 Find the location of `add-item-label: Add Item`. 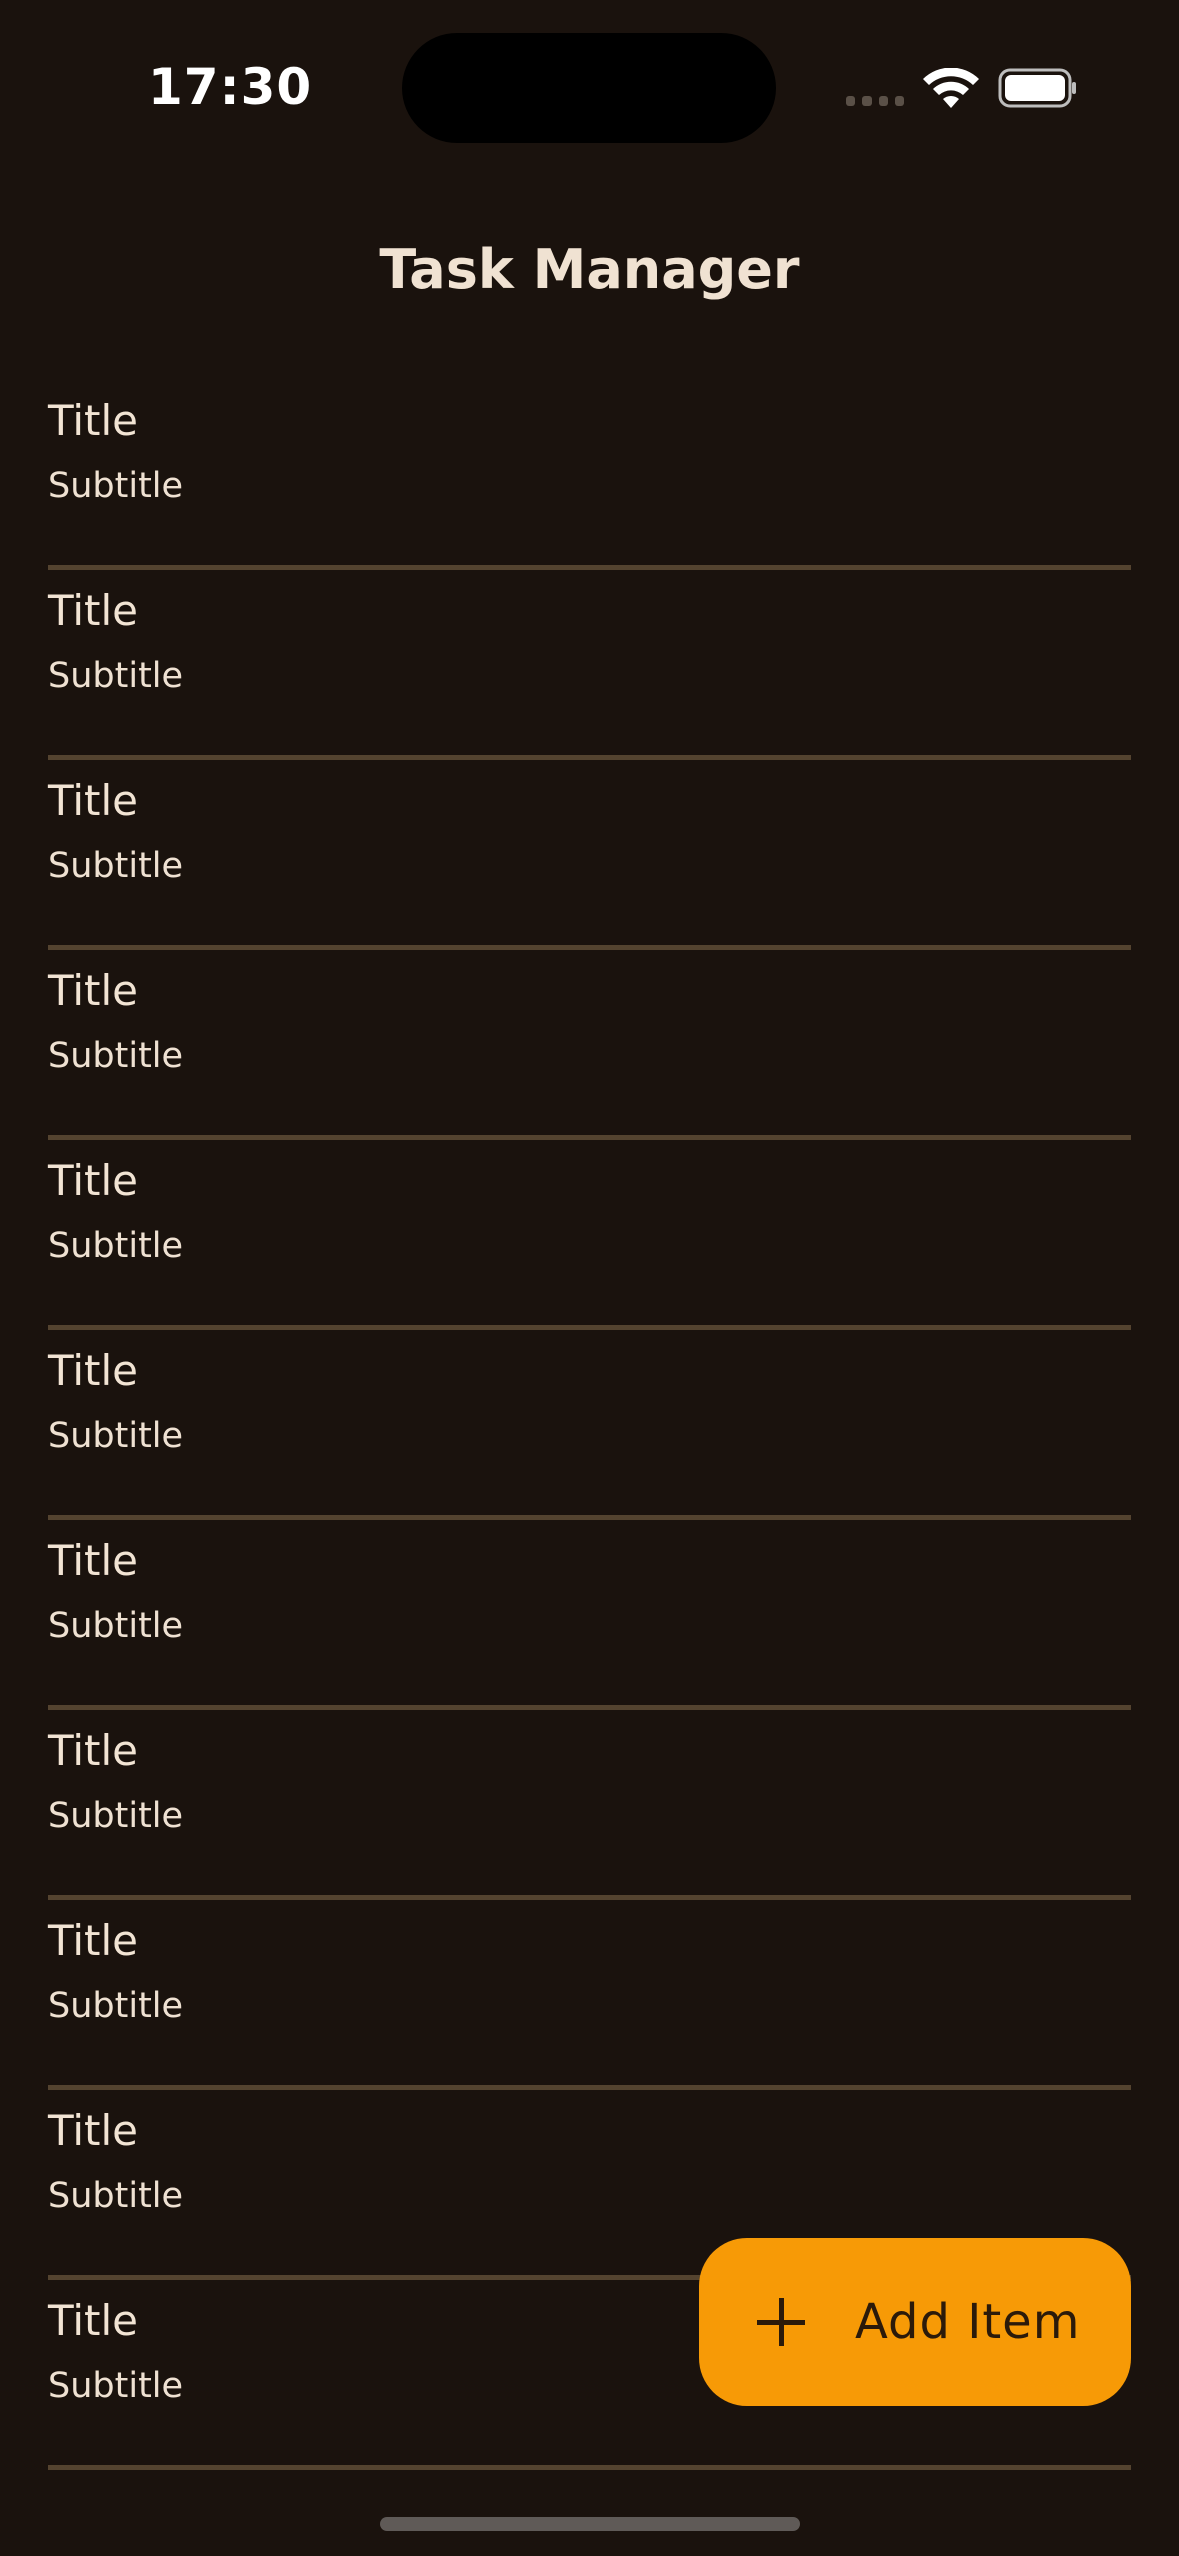

add-item-label: Add Item is located at coordinates (968, 2322).